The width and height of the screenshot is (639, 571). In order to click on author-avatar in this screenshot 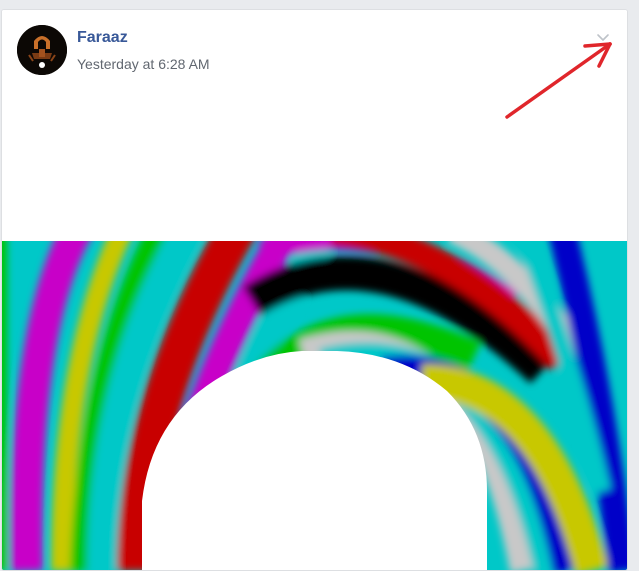, I will do `click(42, 50)`.